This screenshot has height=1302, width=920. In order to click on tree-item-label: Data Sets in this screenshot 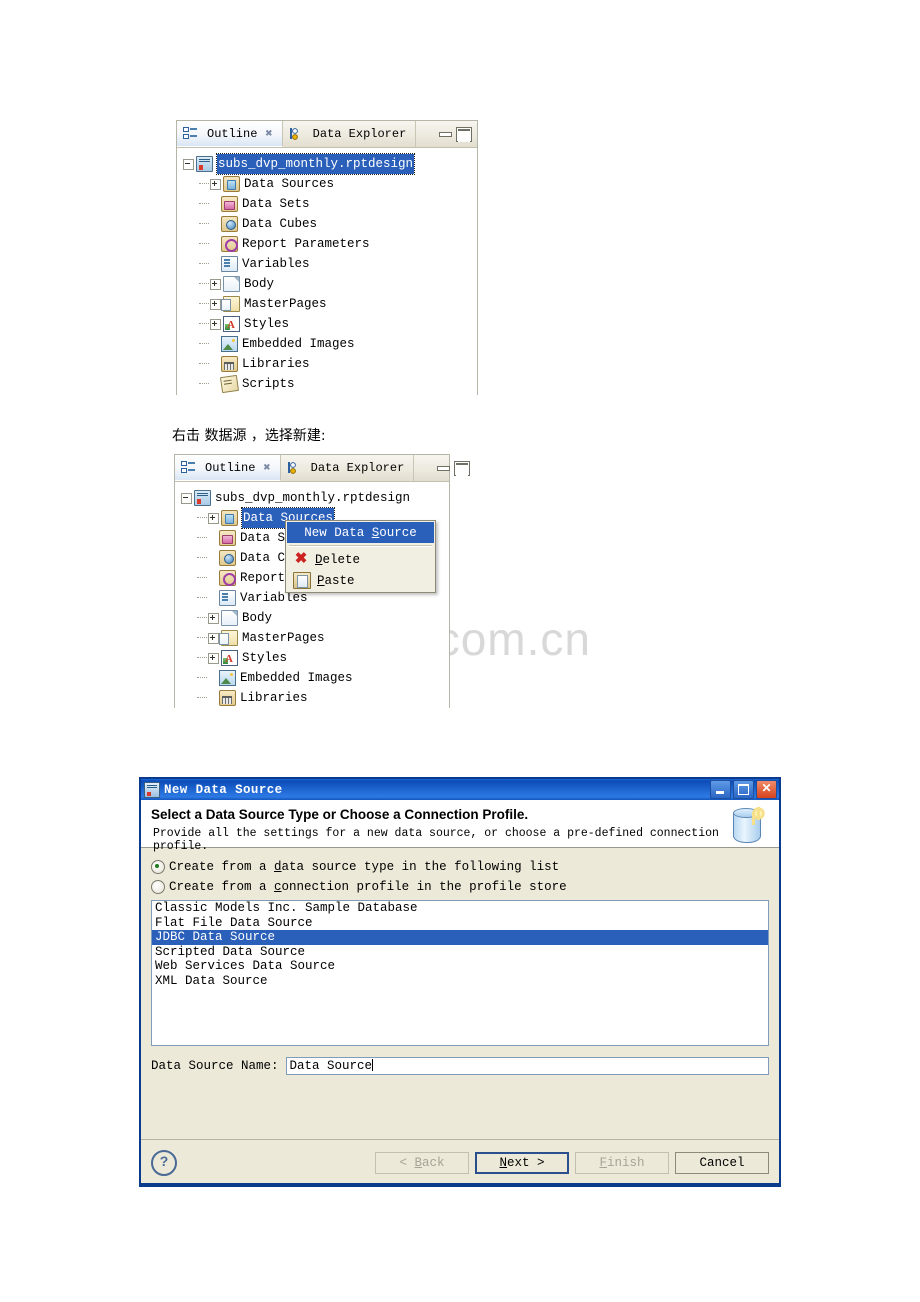, I will do `click(276, 204)`.